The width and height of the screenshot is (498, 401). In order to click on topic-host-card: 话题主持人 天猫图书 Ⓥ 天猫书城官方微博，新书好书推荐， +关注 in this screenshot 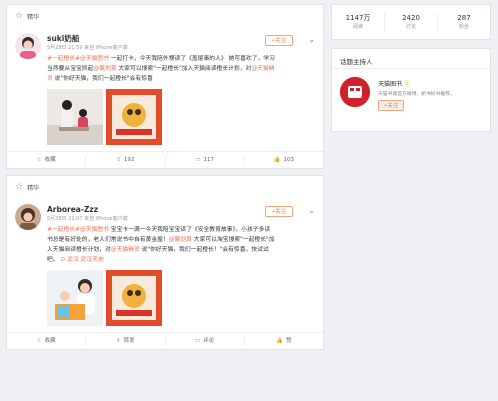, I will do `click(411, 90)`.